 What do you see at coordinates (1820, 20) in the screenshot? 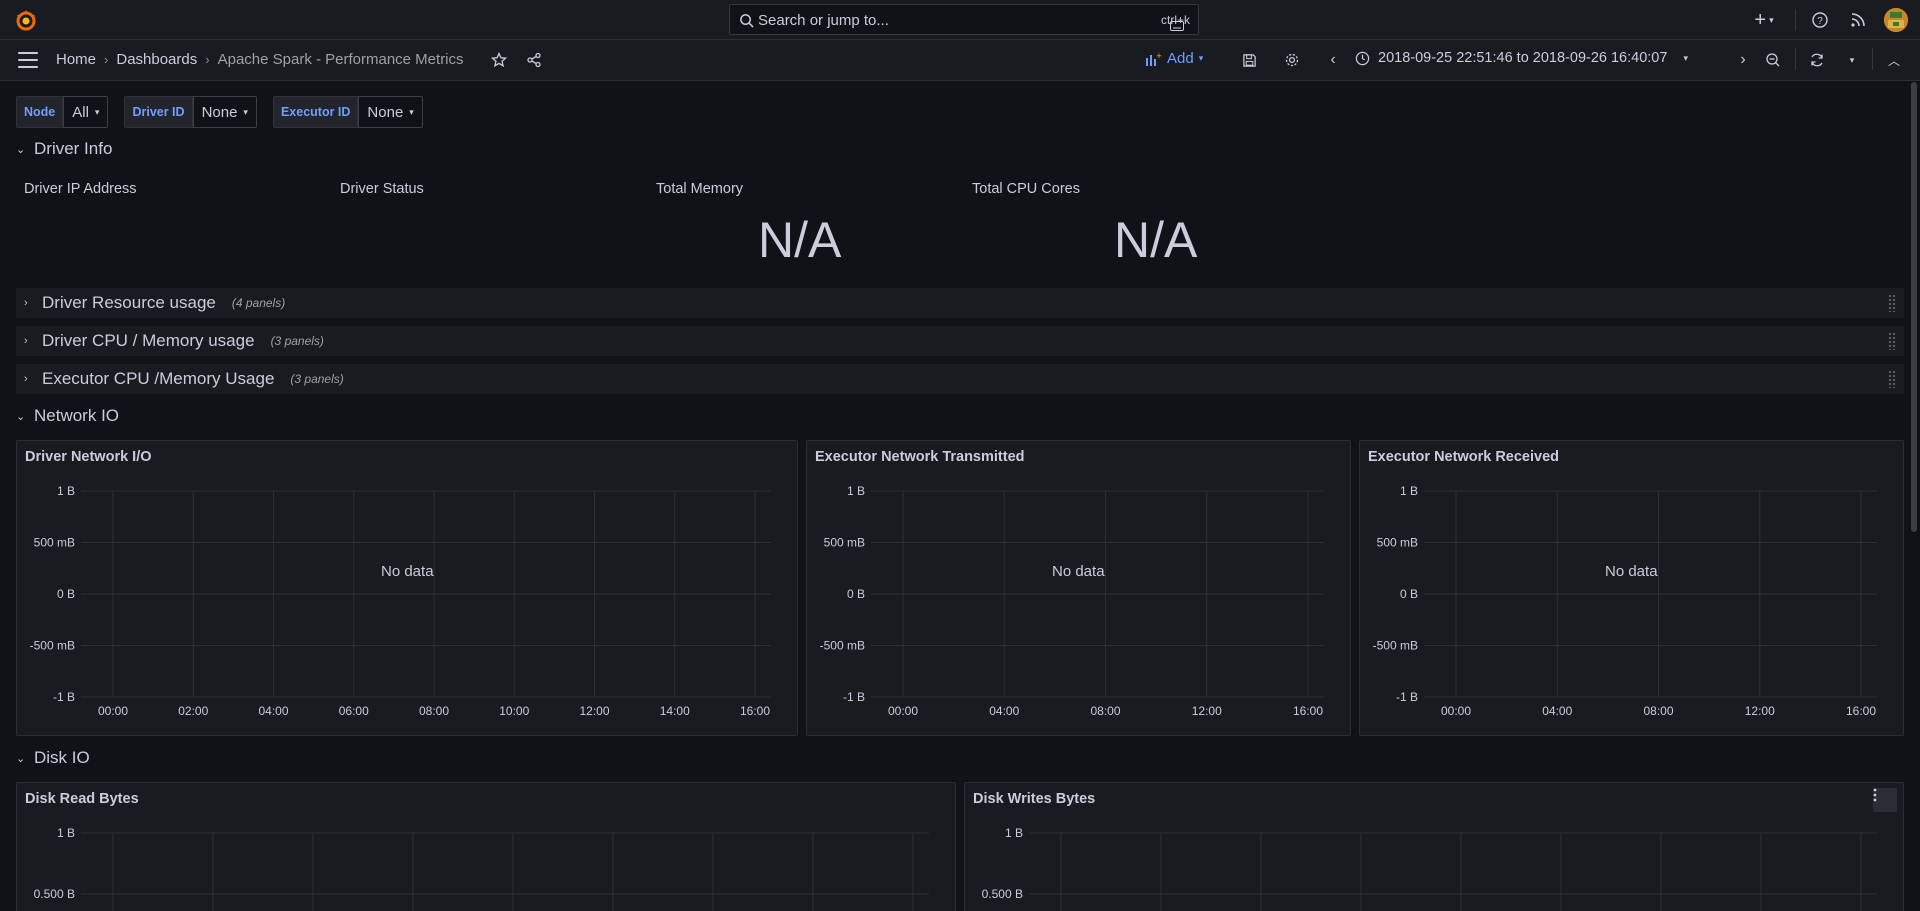
I see `help-icon: ?` at bounding box center [1820, 20].